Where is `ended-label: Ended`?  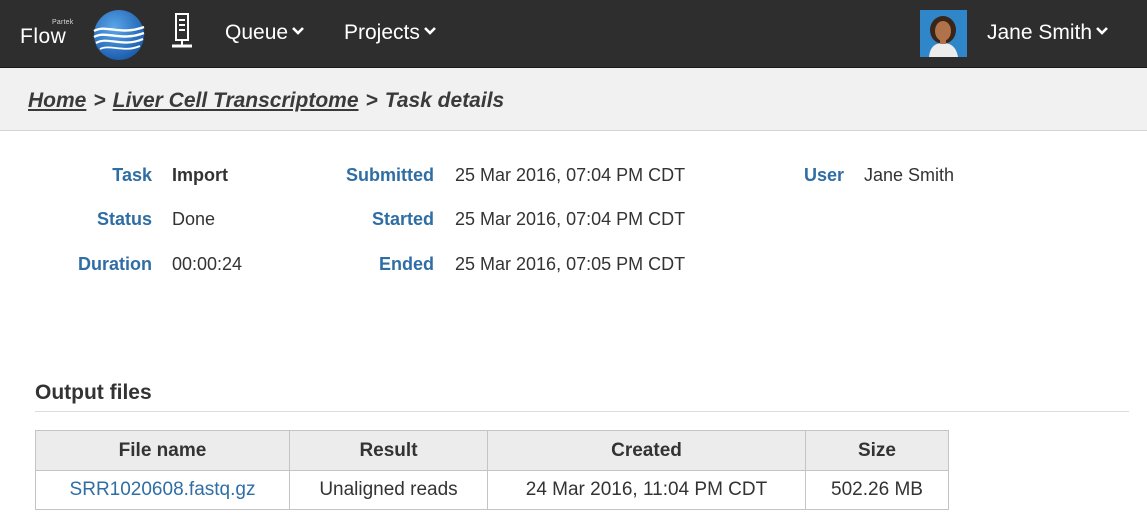 ended-label: Ended is located at coordinates (406, 264).